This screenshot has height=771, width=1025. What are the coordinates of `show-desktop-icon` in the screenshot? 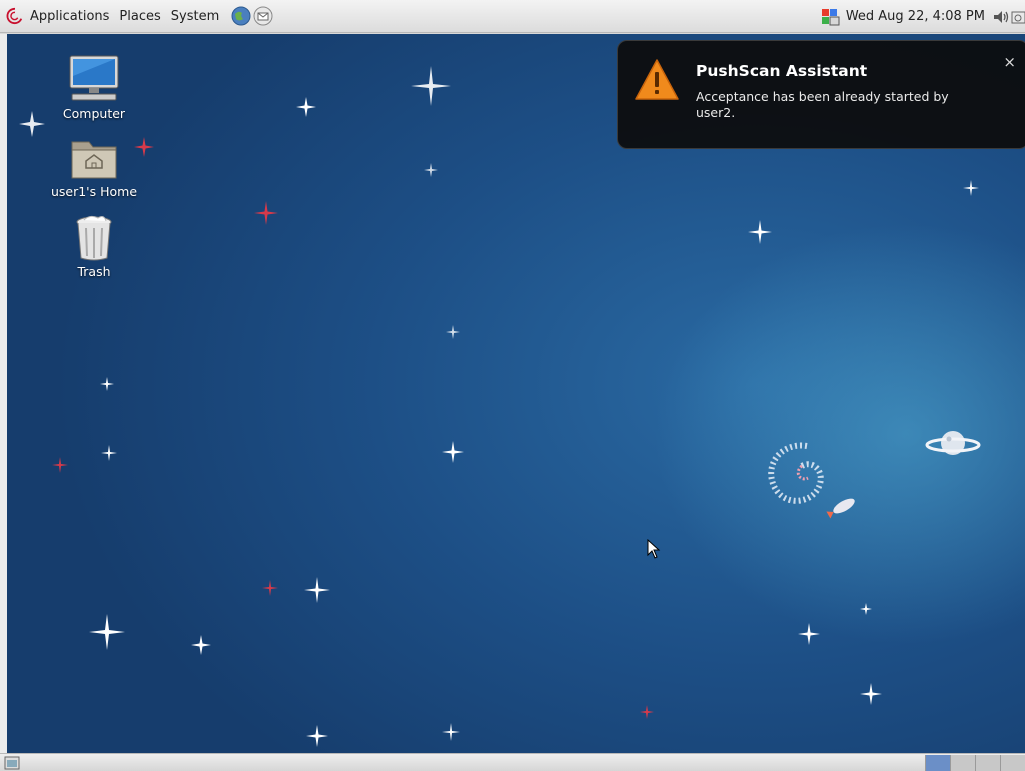 It's located at (12, 763).